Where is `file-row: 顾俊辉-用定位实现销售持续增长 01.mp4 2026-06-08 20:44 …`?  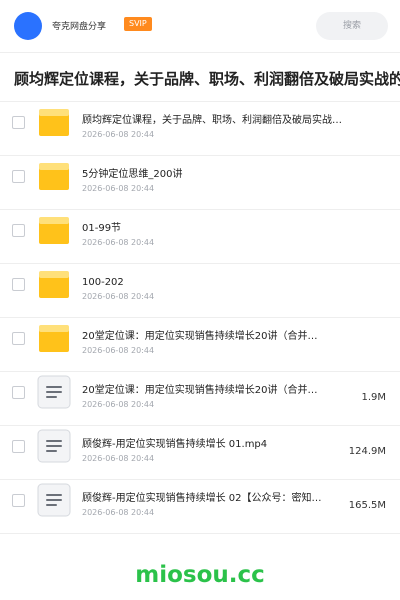
file-row: 顾俊辉-用定位实现销售持续增长 01.mp4 2026-06-08 20:44 … is located at coordinates (200, 453).